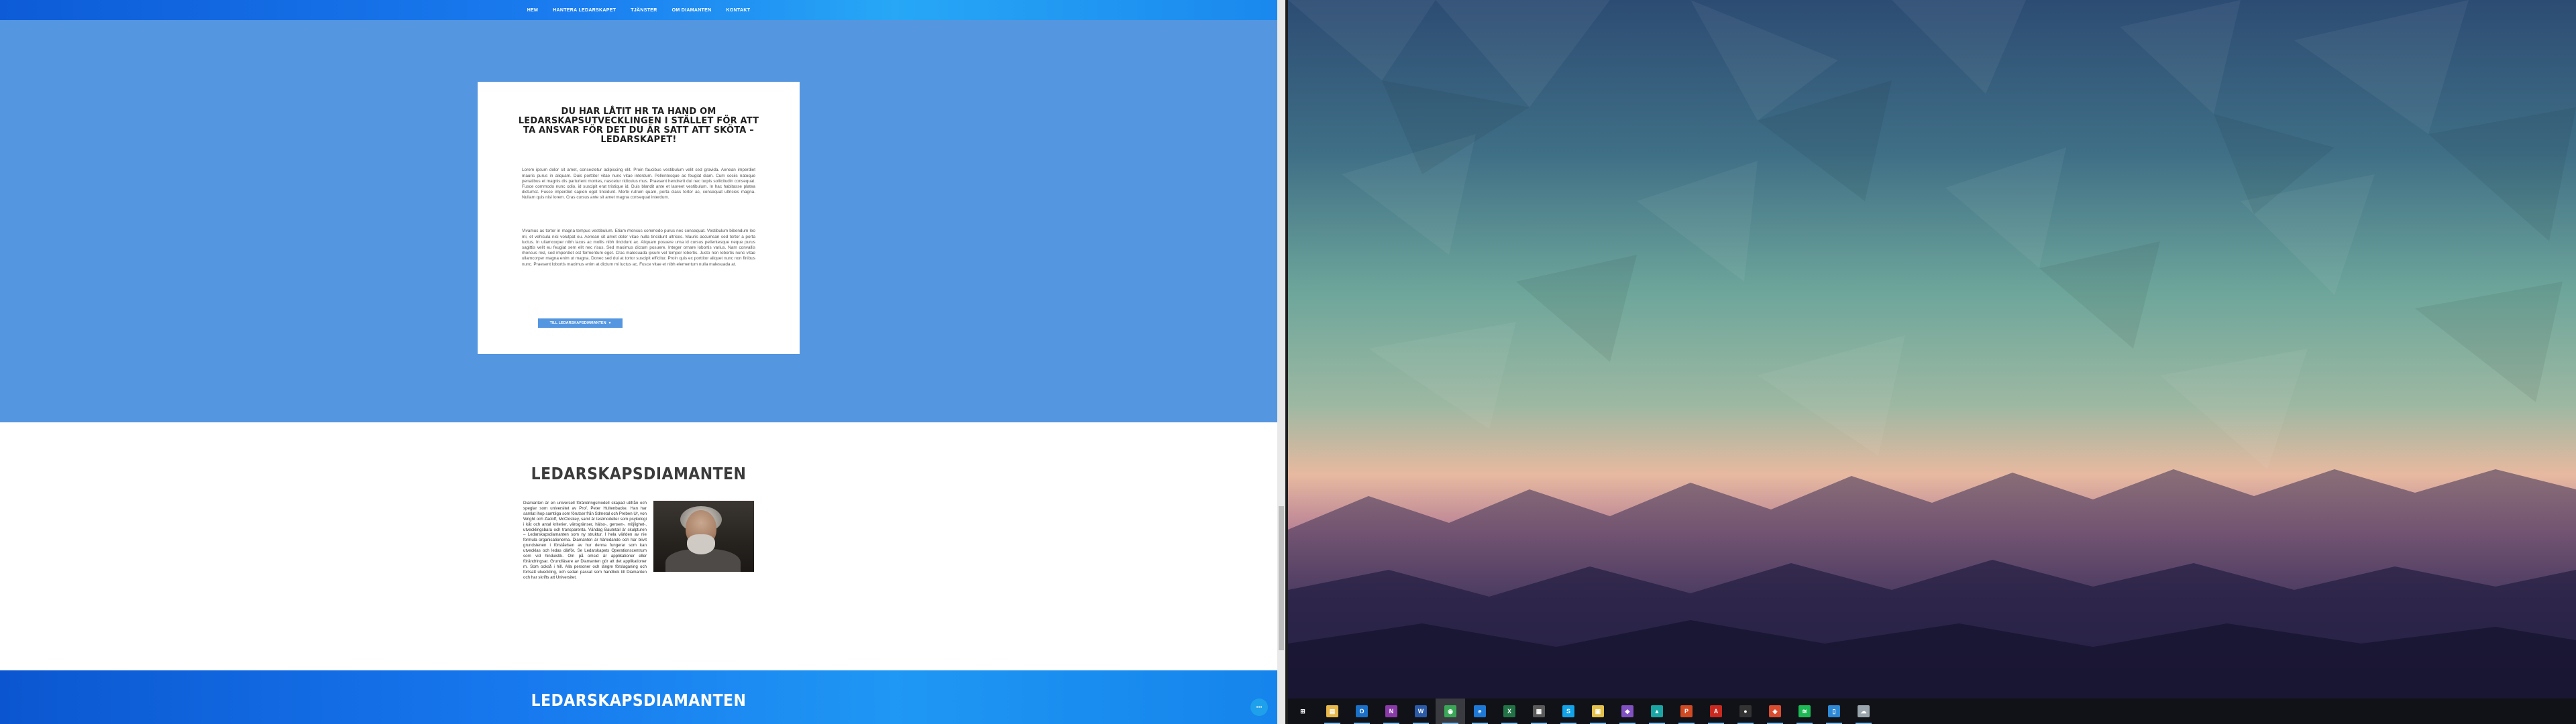  I want to click on taskbar-button-edge: e, so click(1480, 711).